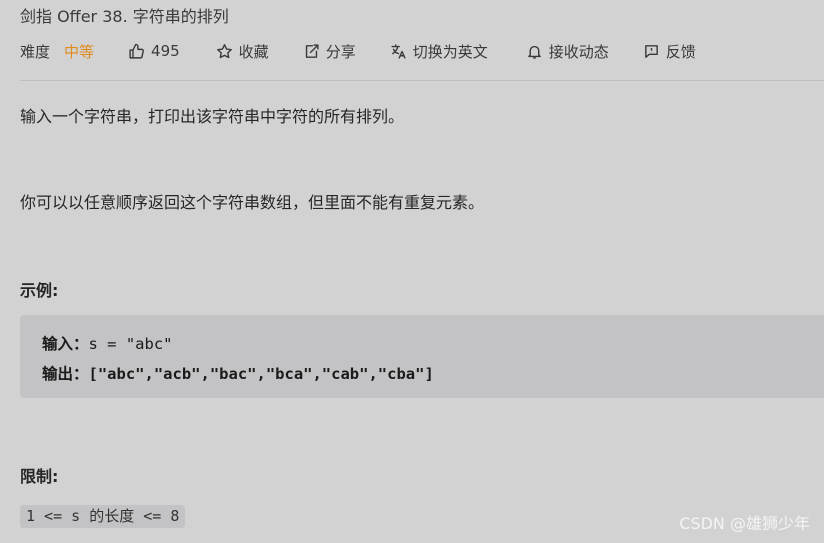  I want to click on switch-language-button: 切换为英文, so click(439, 51).